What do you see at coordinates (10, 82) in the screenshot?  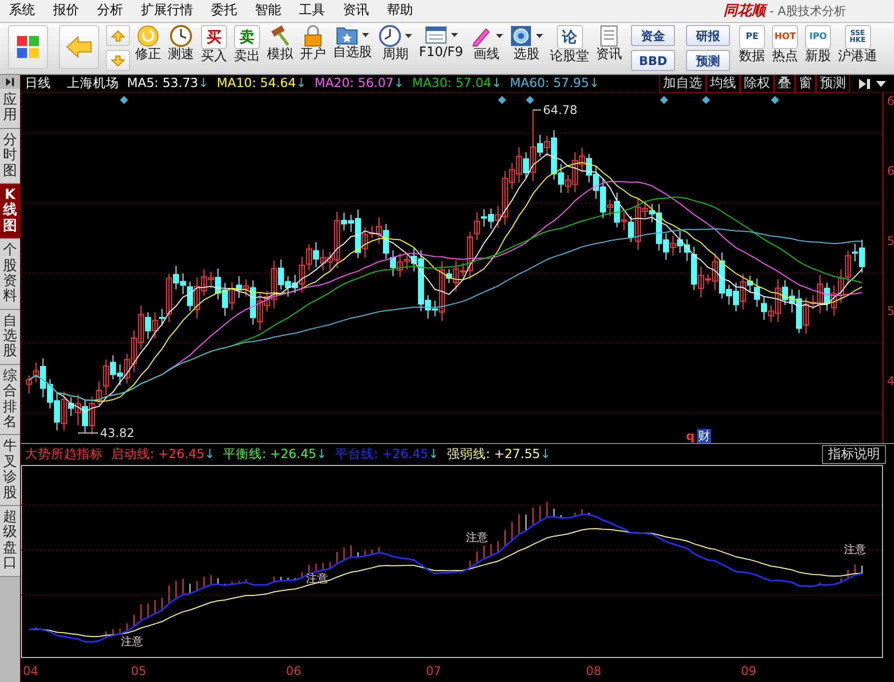 I see `collapse-icon` at bounding box center [10, 82].